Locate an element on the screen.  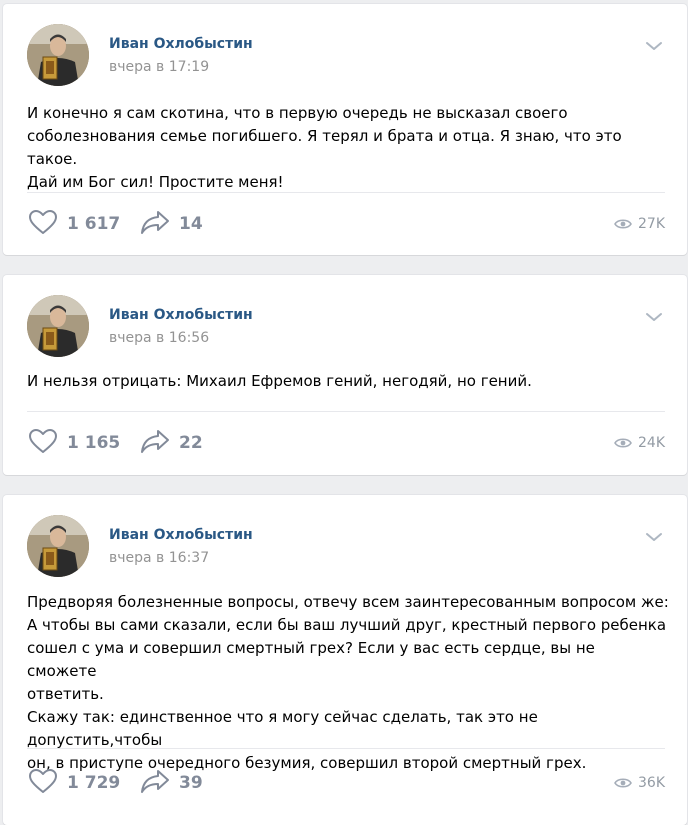
share-button: 22 is located at coordinates (171, 443).